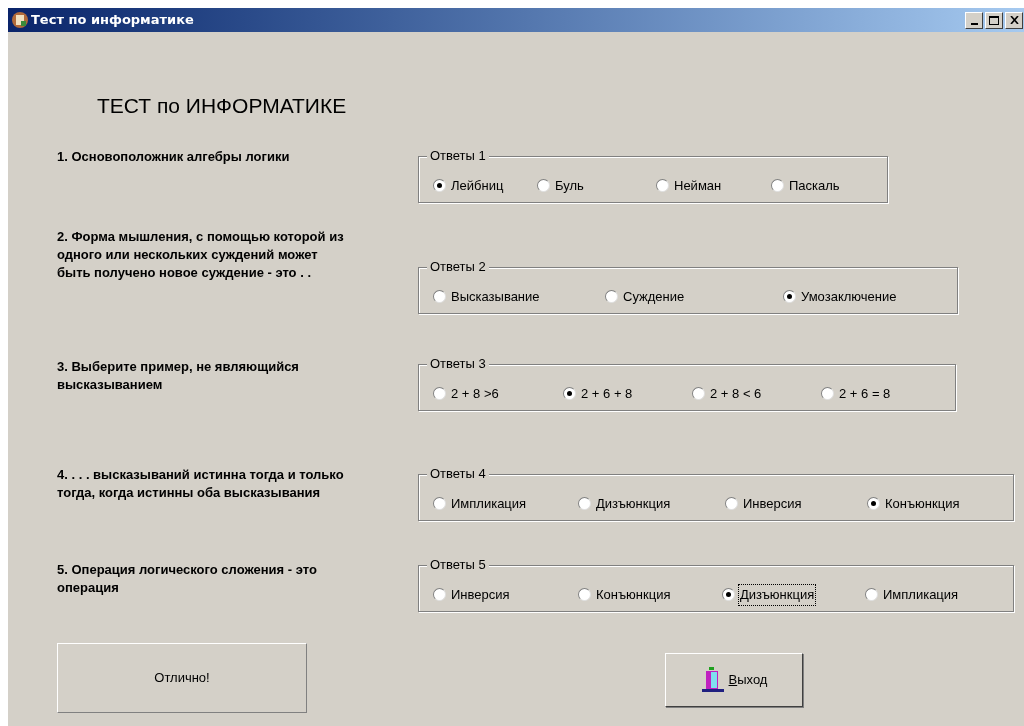 Image resolution: width=1024 pixels, height=726 pixels. I want to click on question-text: 5. Операция логического сложения - это операция, so click(187, 578).